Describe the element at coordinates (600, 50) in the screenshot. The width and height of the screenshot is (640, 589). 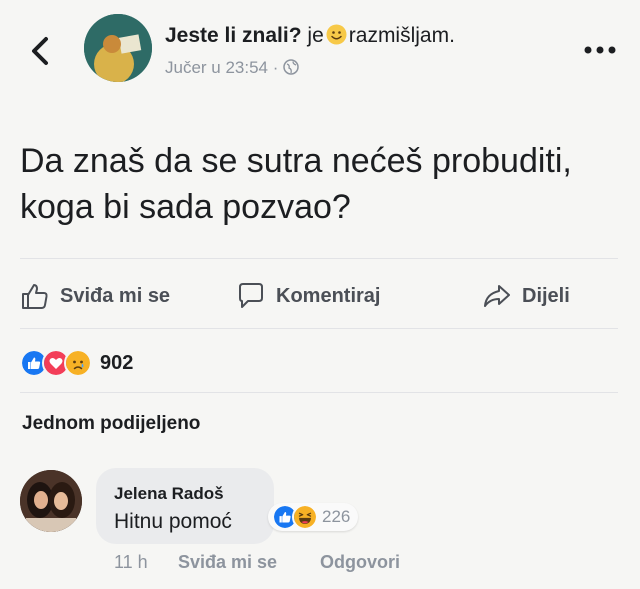
I see `more-options-icon` at that location.